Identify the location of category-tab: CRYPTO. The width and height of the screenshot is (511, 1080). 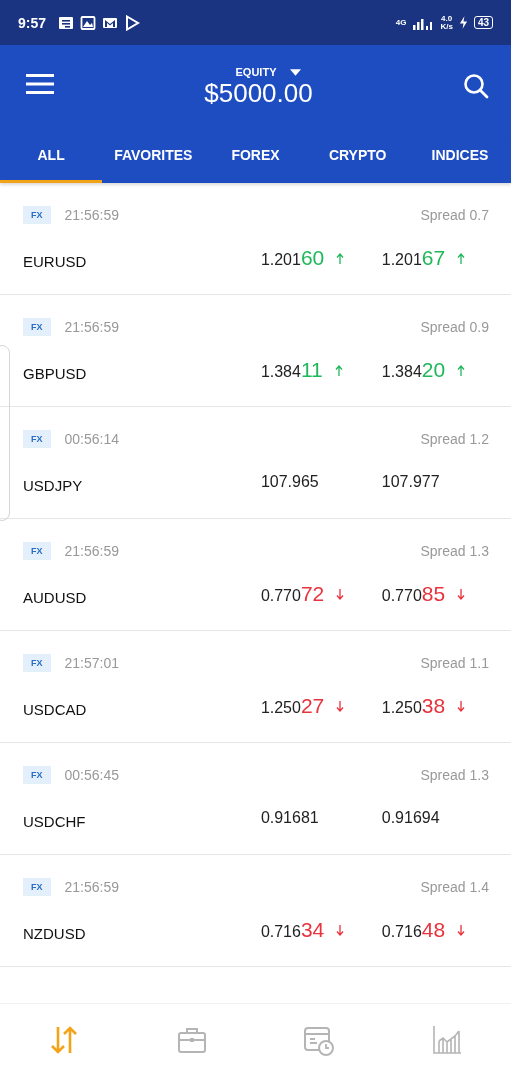
(357, 160).